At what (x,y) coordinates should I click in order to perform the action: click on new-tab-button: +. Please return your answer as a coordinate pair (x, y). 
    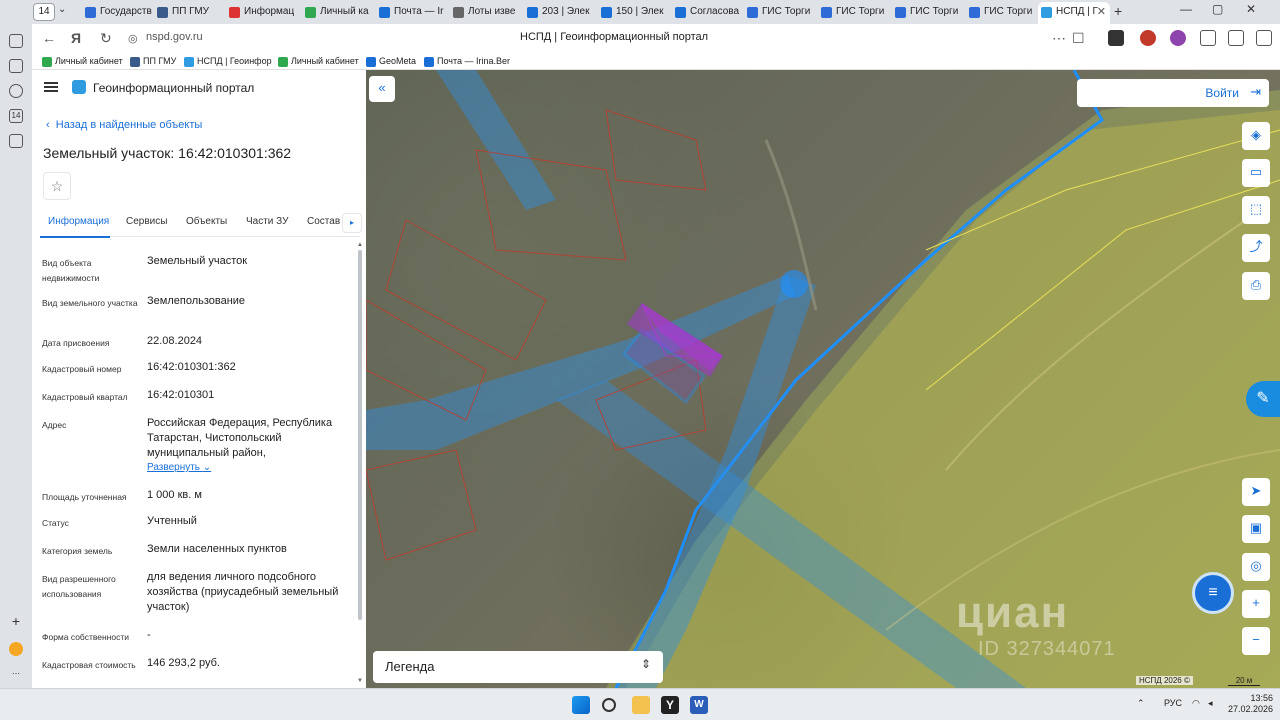
    Looking at the image, I should click on (1118, 11).